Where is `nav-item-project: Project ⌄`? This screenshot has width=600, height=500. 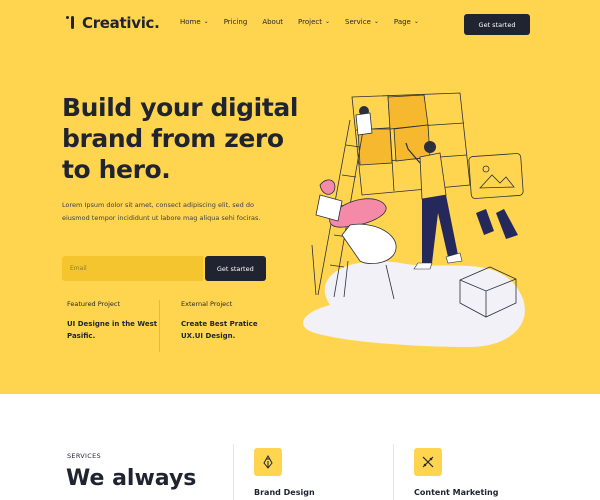
nav-item-project: Project ⌄ is located at coordinates (314, 22).